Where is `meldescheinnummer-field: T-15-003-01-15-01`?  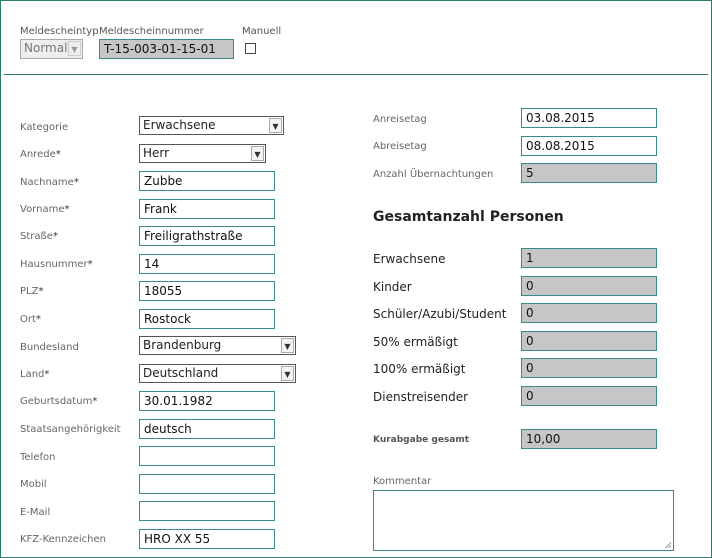 meldescheinnummer-field: T-15-003-01-15-01 is located at coordinates (166, 49).